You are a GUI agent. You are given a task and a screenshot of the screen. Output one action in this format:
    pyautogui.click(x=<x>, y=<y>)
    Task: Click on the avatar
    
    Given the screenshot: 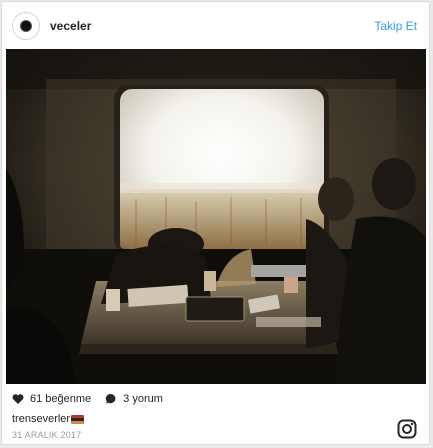 What is the action you would take?
    pyautogui.click(x=26, y=26)
    